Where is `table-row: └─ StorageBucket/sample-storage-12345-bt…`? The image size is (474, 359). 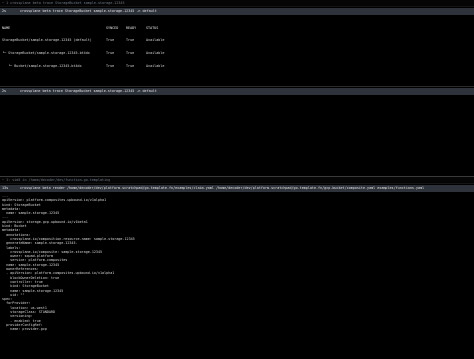
table-row: └─ StorageBucket/sample-storage-12345-bt… is located at coordinates (237, 53).